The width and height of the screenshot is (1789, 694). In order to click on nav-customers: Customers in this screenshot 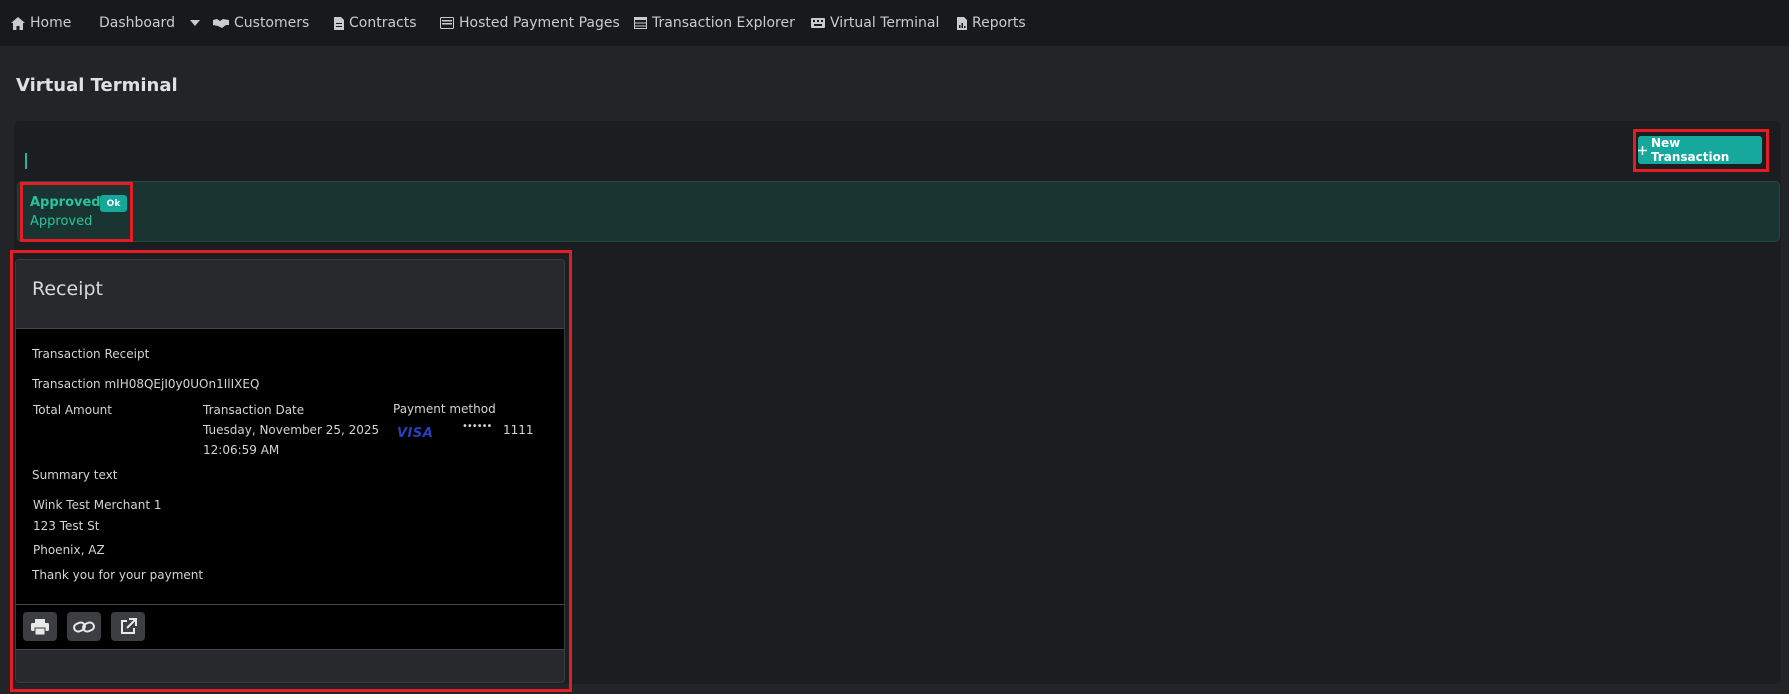, I will do `click(261, 23)`.